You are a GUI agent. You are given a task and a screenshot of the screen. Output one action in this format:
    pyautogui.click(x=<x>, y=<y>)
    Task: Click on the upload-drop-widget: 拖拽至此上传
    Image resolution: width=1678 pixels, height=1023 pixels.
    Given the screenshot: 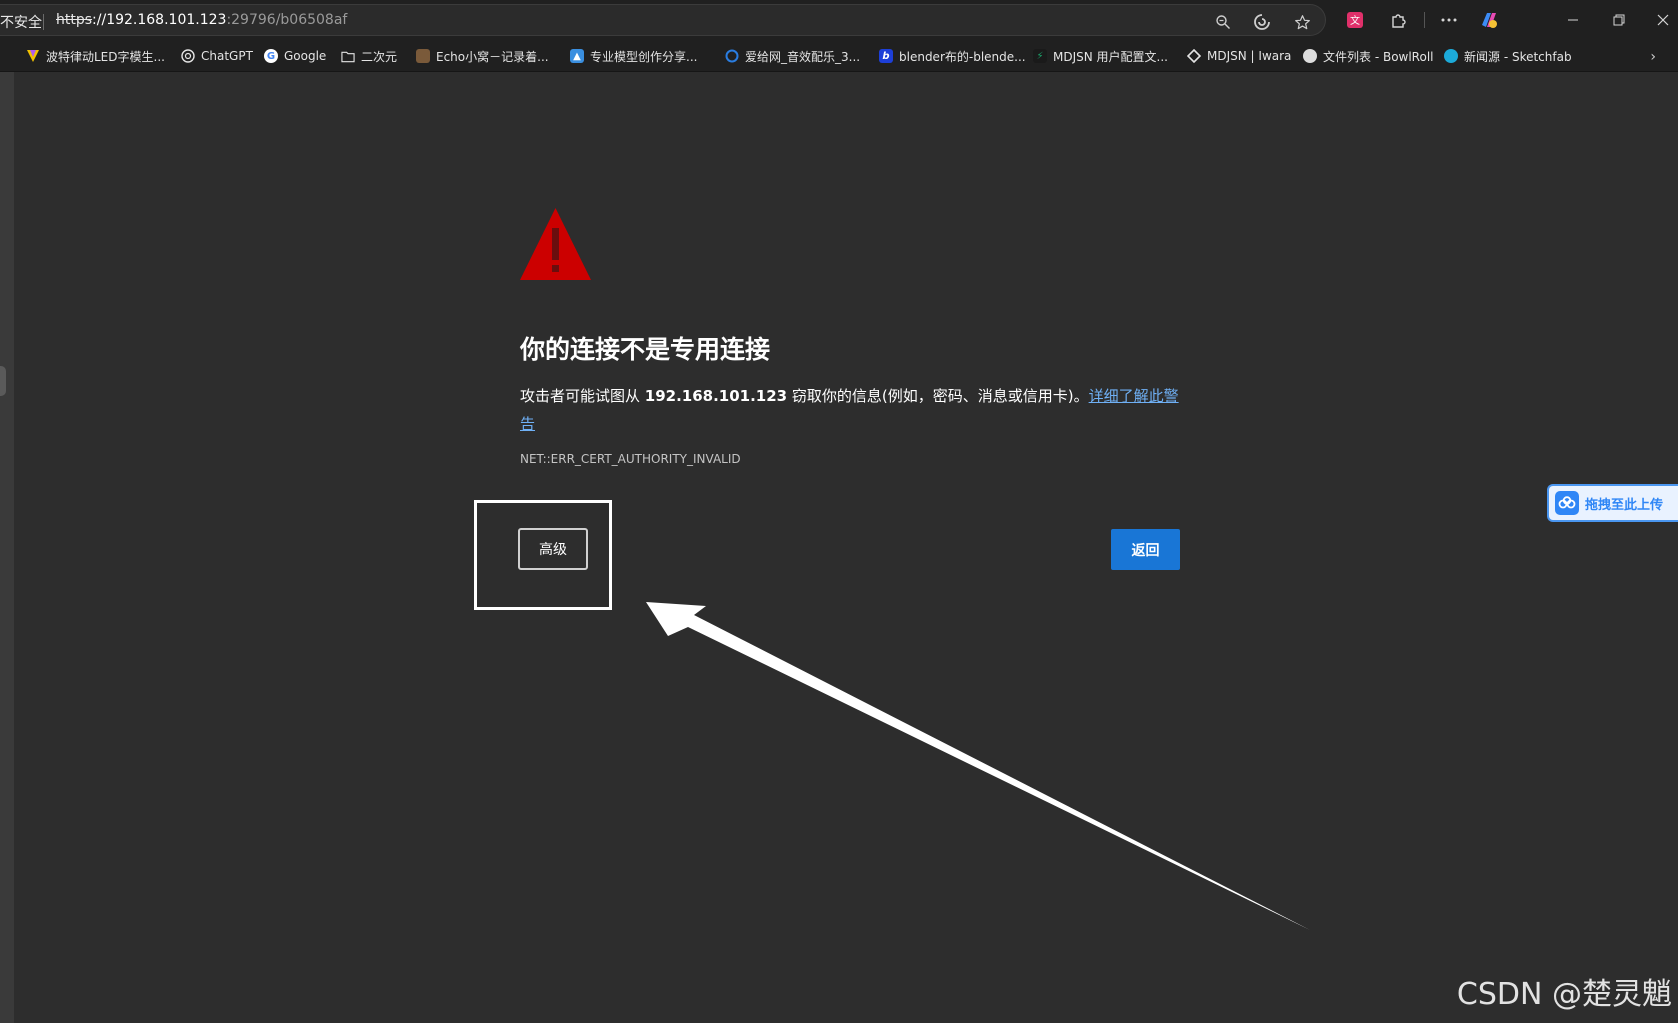 What is the action you would take?
    pyautogui.click(x=1612, y=503)
    